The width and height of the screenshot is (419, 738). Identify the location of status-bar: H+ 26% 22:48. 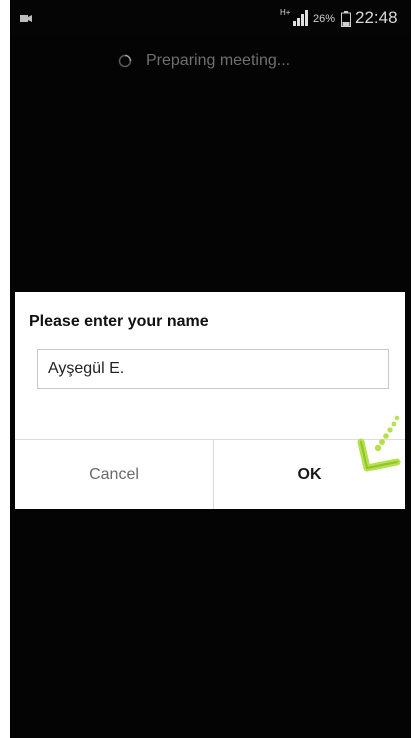
(210, 18).